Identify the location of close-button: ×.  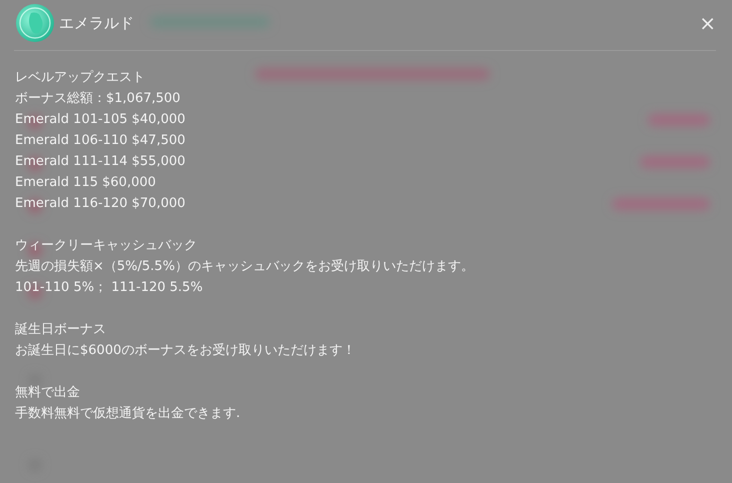
(707, 23).